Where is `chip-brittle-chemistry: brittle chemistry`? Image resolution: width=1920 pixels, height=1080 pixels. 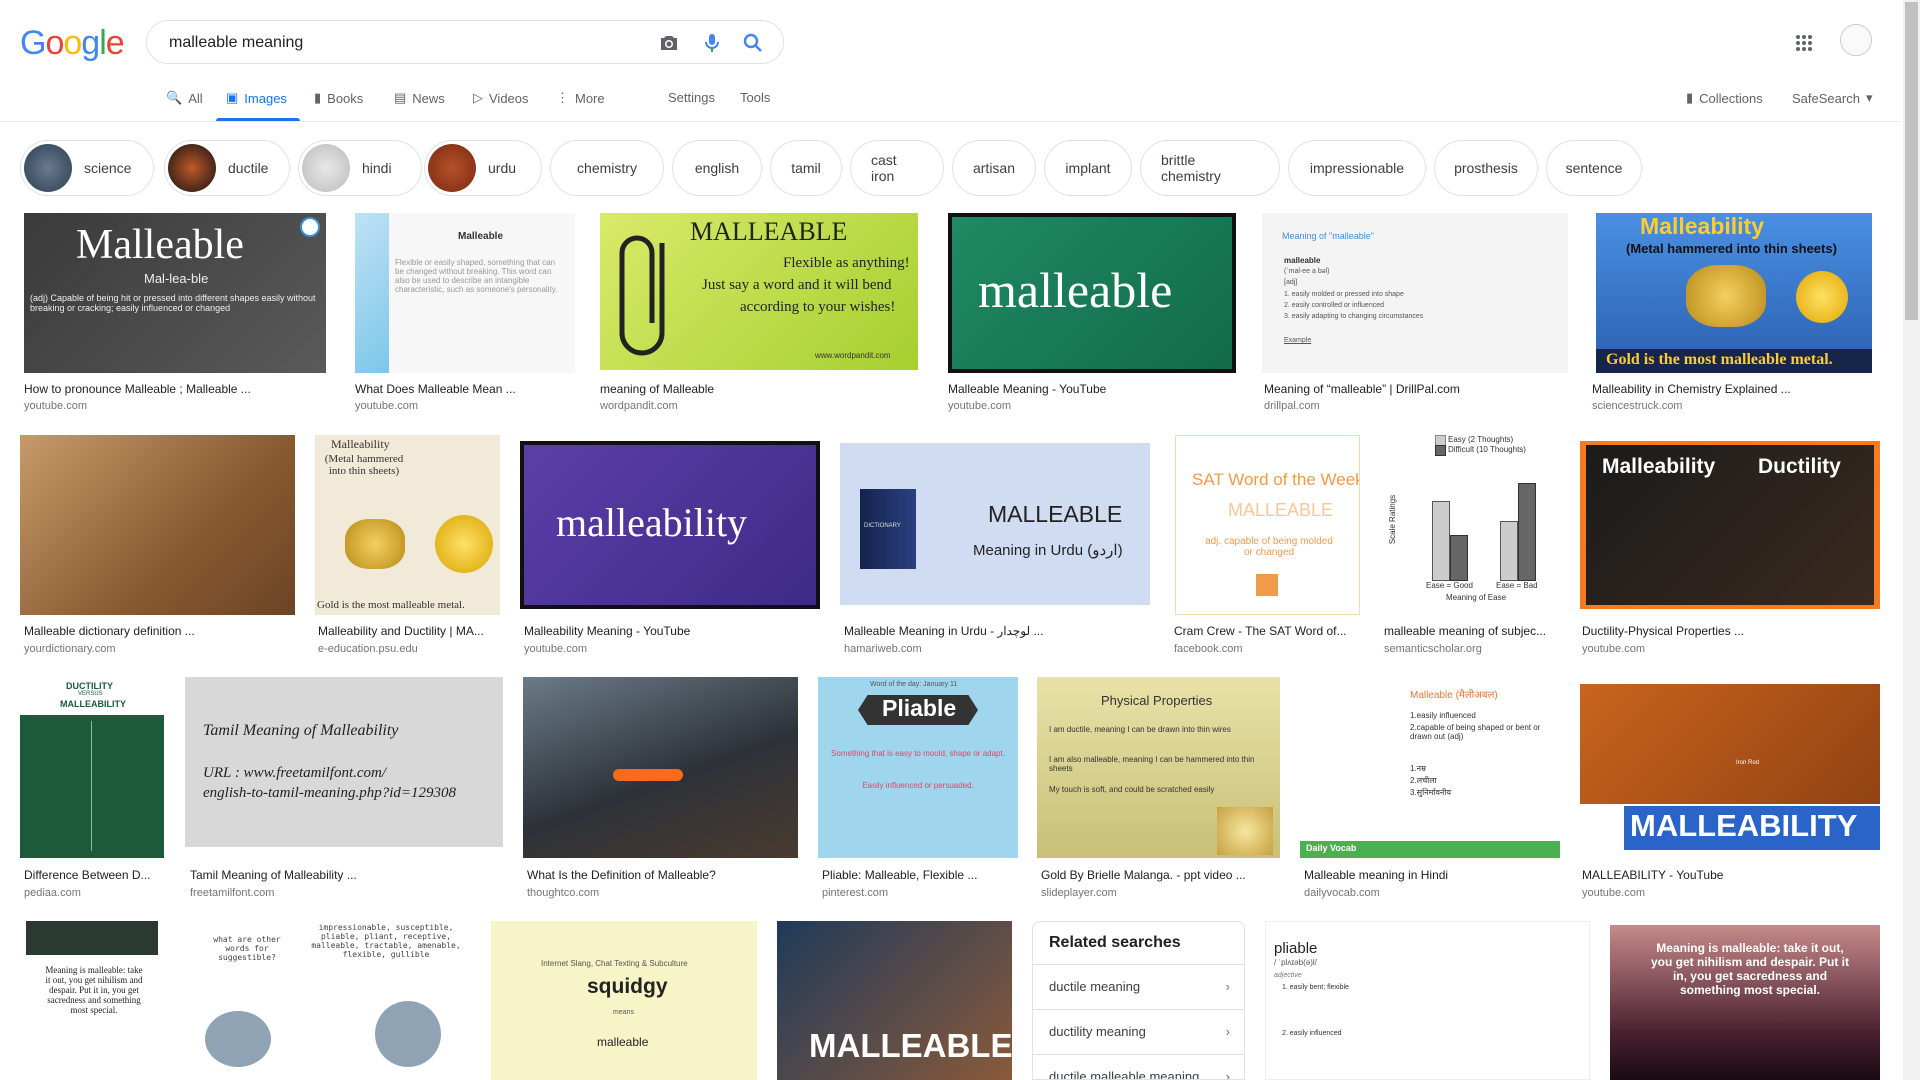 chip-brittle-chemistry: brittle chemistry is located at coordinates (1210, 168).